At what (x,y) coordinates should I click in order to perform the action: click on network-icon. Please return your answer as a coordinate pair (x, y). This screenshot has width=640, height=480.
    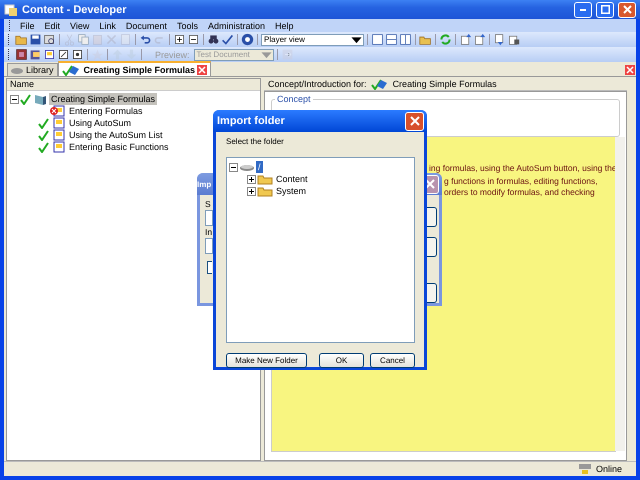
    Looking at the image, I should click on (584, 469).